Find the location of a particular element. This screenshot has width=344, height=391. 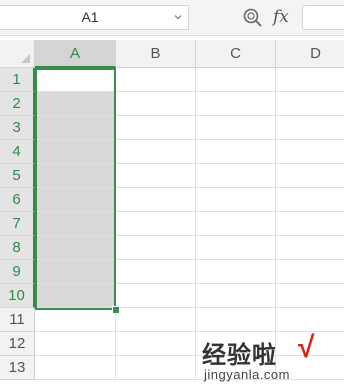

column-header-c: C is located at coordinates (236, 54).